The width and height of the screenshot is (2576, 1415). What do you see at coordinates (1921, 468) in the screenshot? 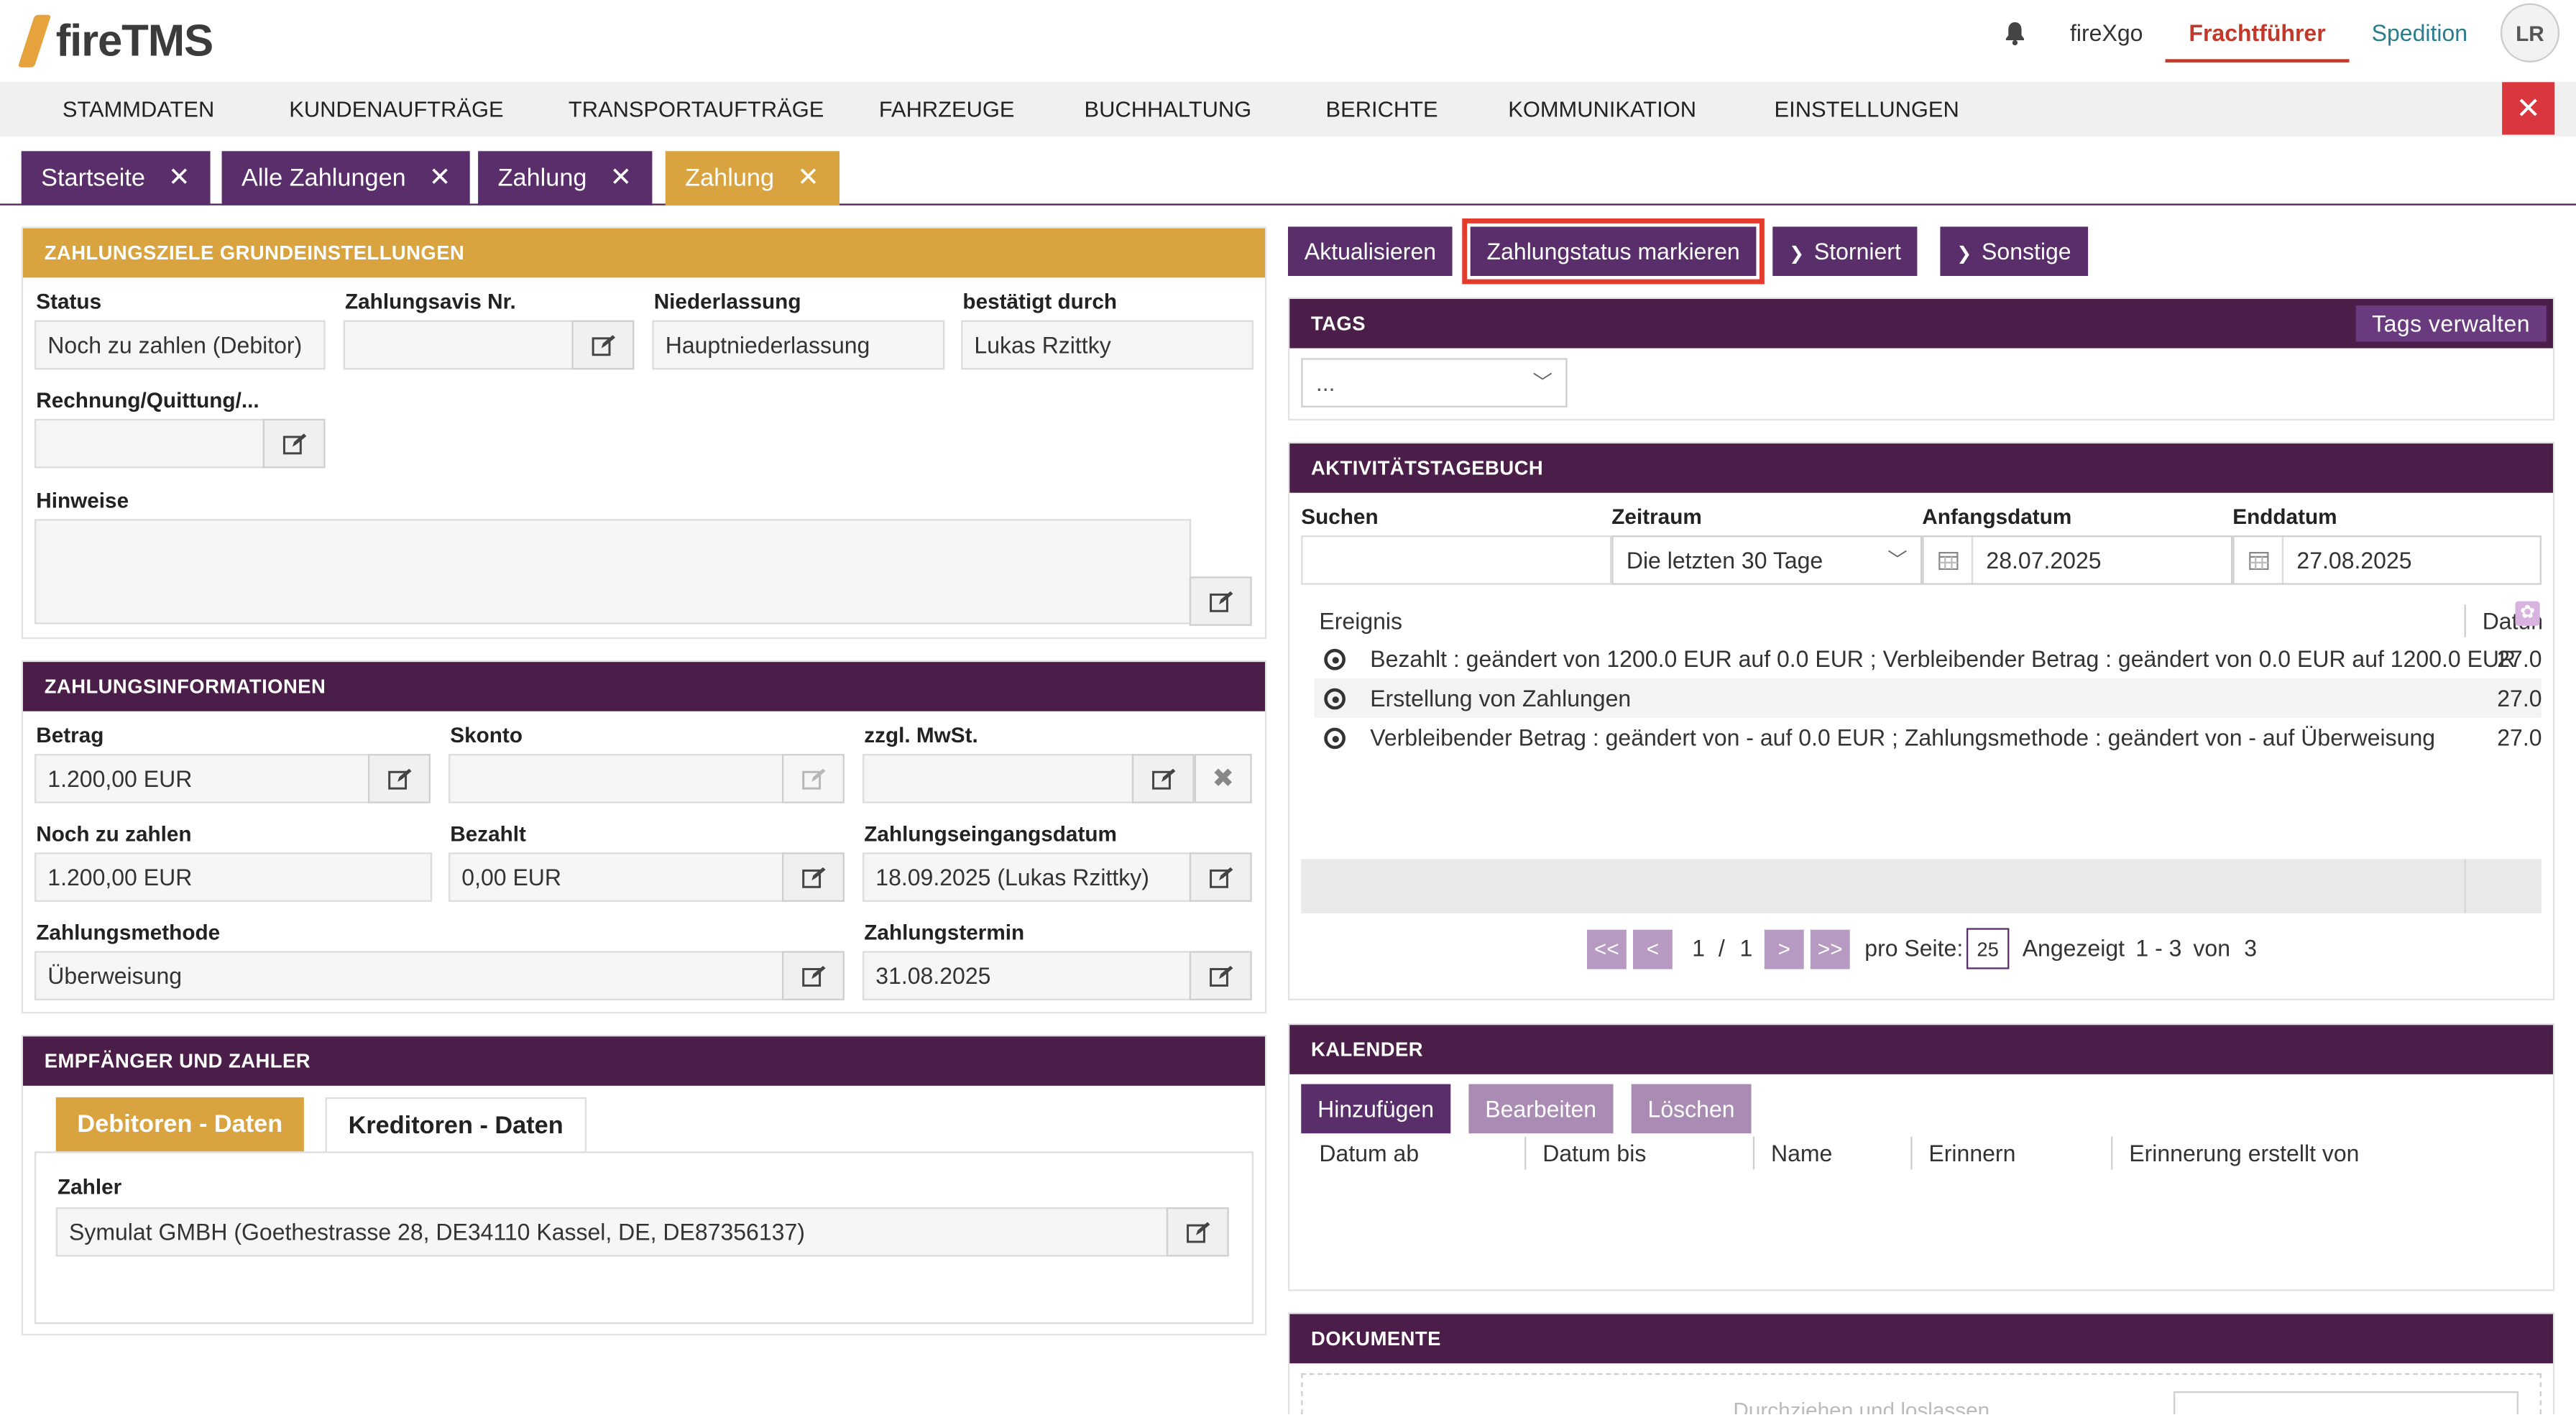
I see `panel-title: AKTIVITÄTSTAGEBUCH` at bounding box center [1921, 468].